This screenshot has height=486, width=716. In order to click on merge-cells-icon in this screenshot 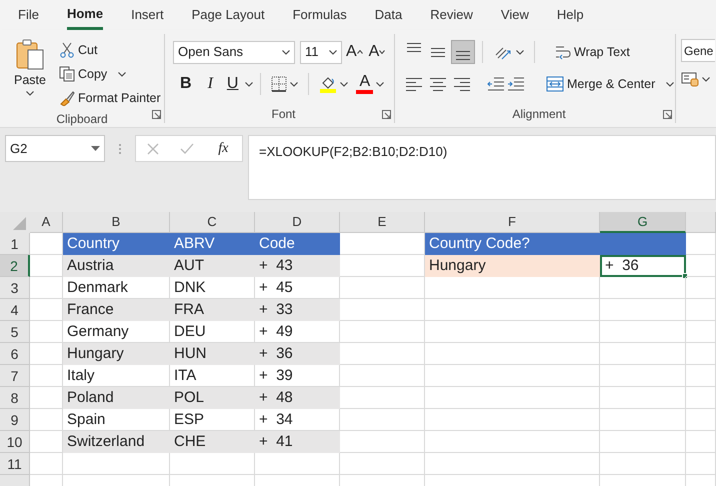, I will do `click(555, 84)`.